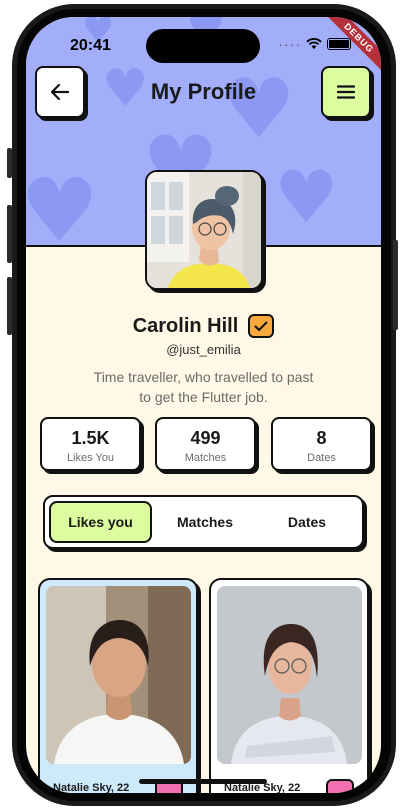 The image size is (405, 808). I want to click on menu-button, so click(346, 92).